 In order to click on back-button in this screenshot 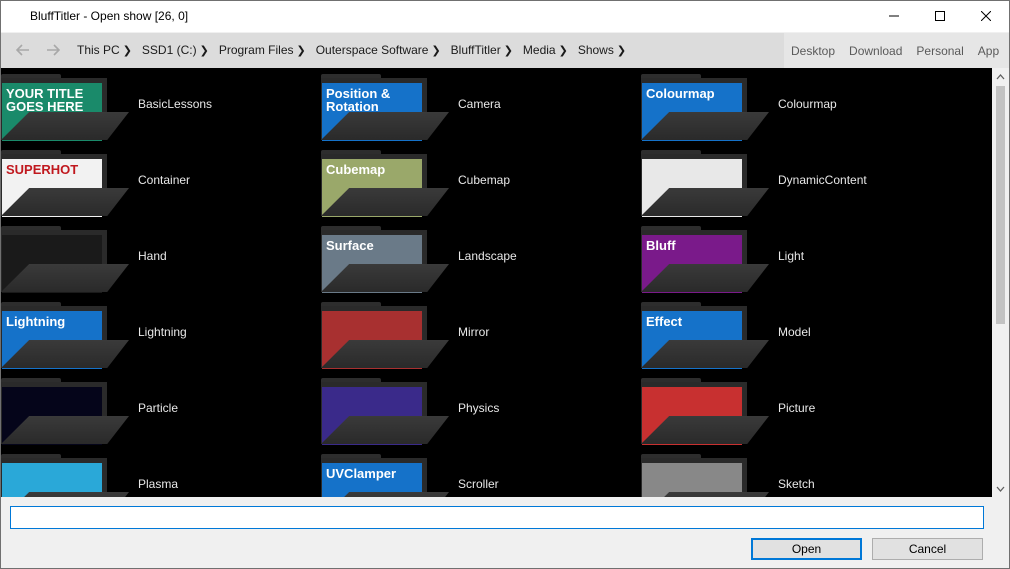, I will do `click(23, 50)`.